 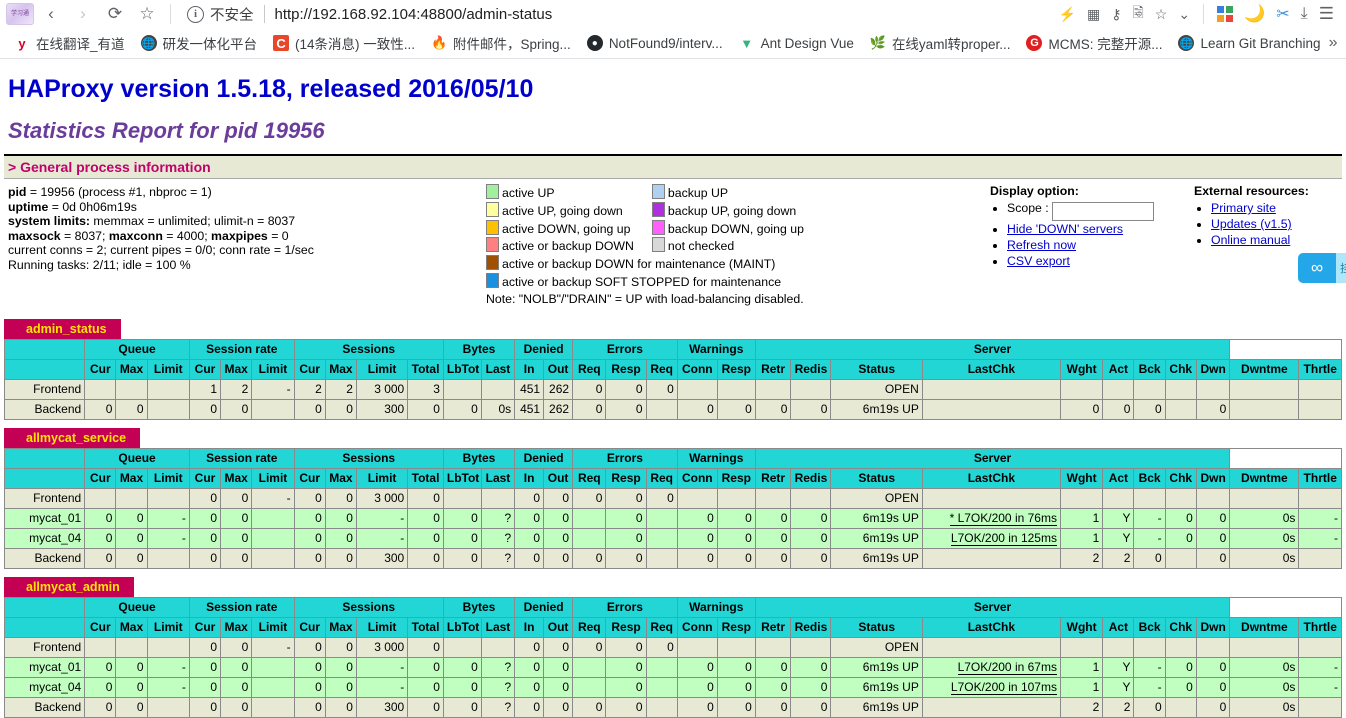 What do you see at coordinates (1003, 687) in the screenshot?
I see `lastchk-value: L7OK/200 in 107ms` at bounding box center [1003, 687].